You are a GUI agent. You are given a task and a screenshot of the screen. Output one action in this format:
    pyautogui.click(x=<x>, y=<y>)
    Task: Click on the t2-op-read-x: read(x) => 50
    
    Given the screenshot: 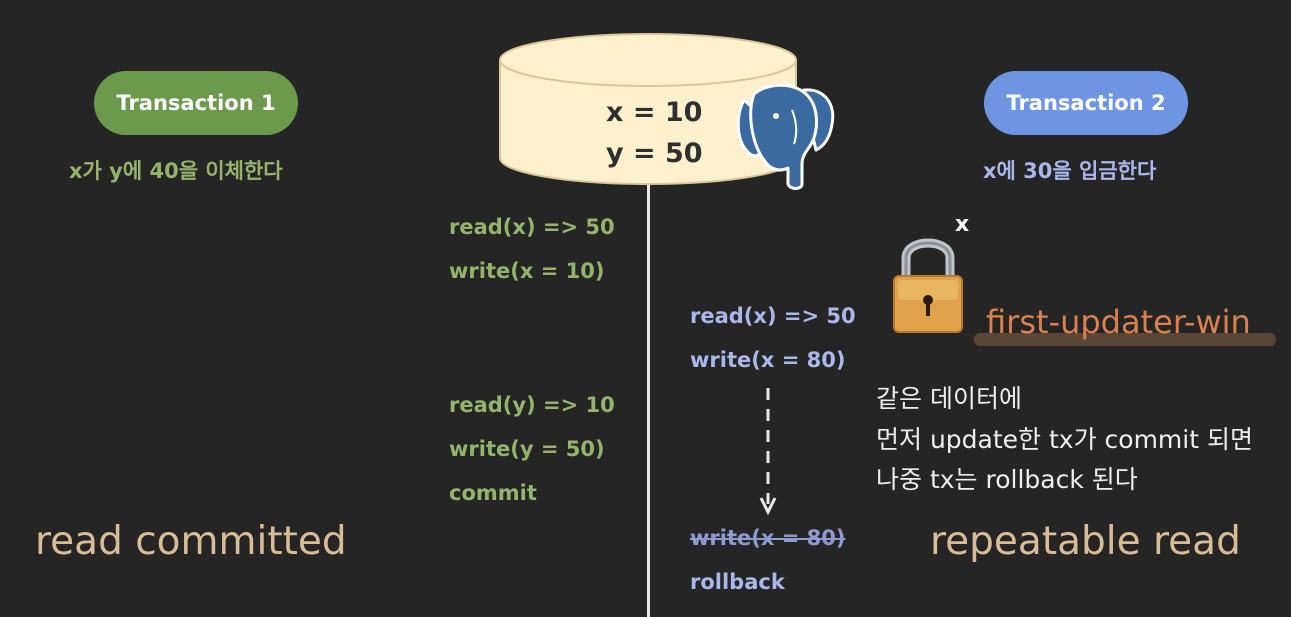 What is the action you would take?
    pyautogui.click(x=773, y=316)
    